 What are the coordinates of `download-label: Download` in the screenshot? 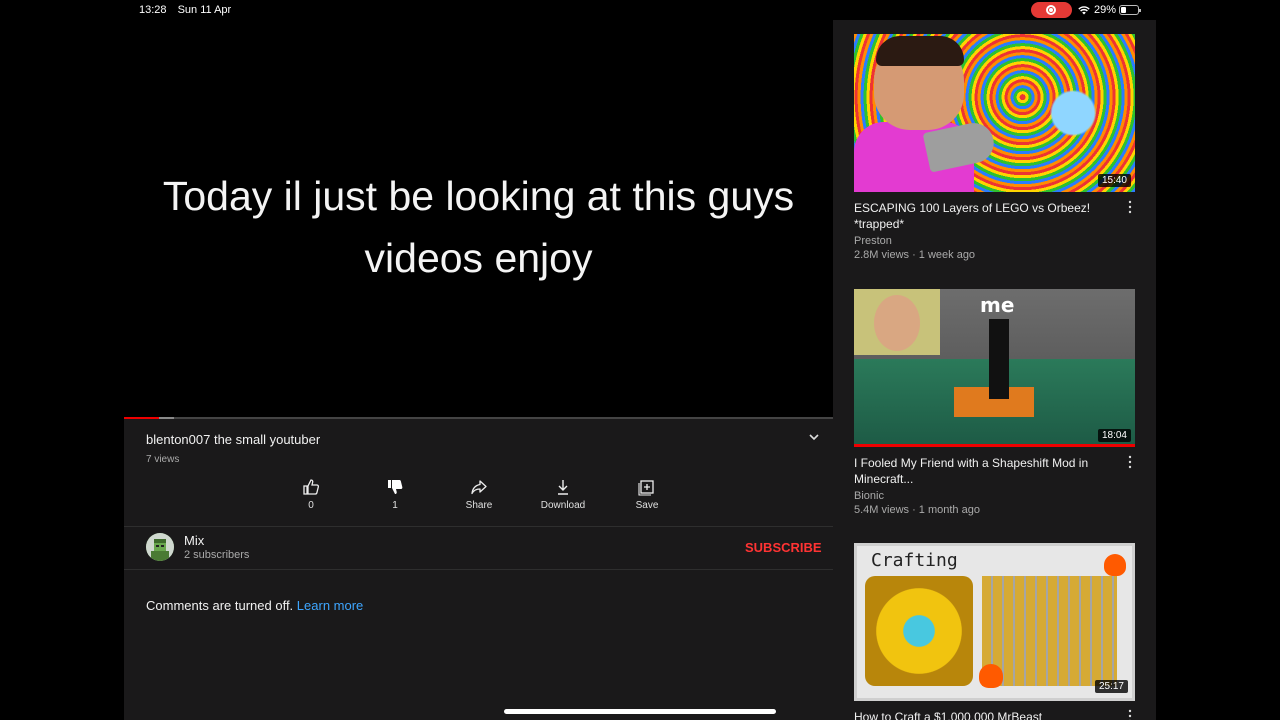 It's located at (563, 505).